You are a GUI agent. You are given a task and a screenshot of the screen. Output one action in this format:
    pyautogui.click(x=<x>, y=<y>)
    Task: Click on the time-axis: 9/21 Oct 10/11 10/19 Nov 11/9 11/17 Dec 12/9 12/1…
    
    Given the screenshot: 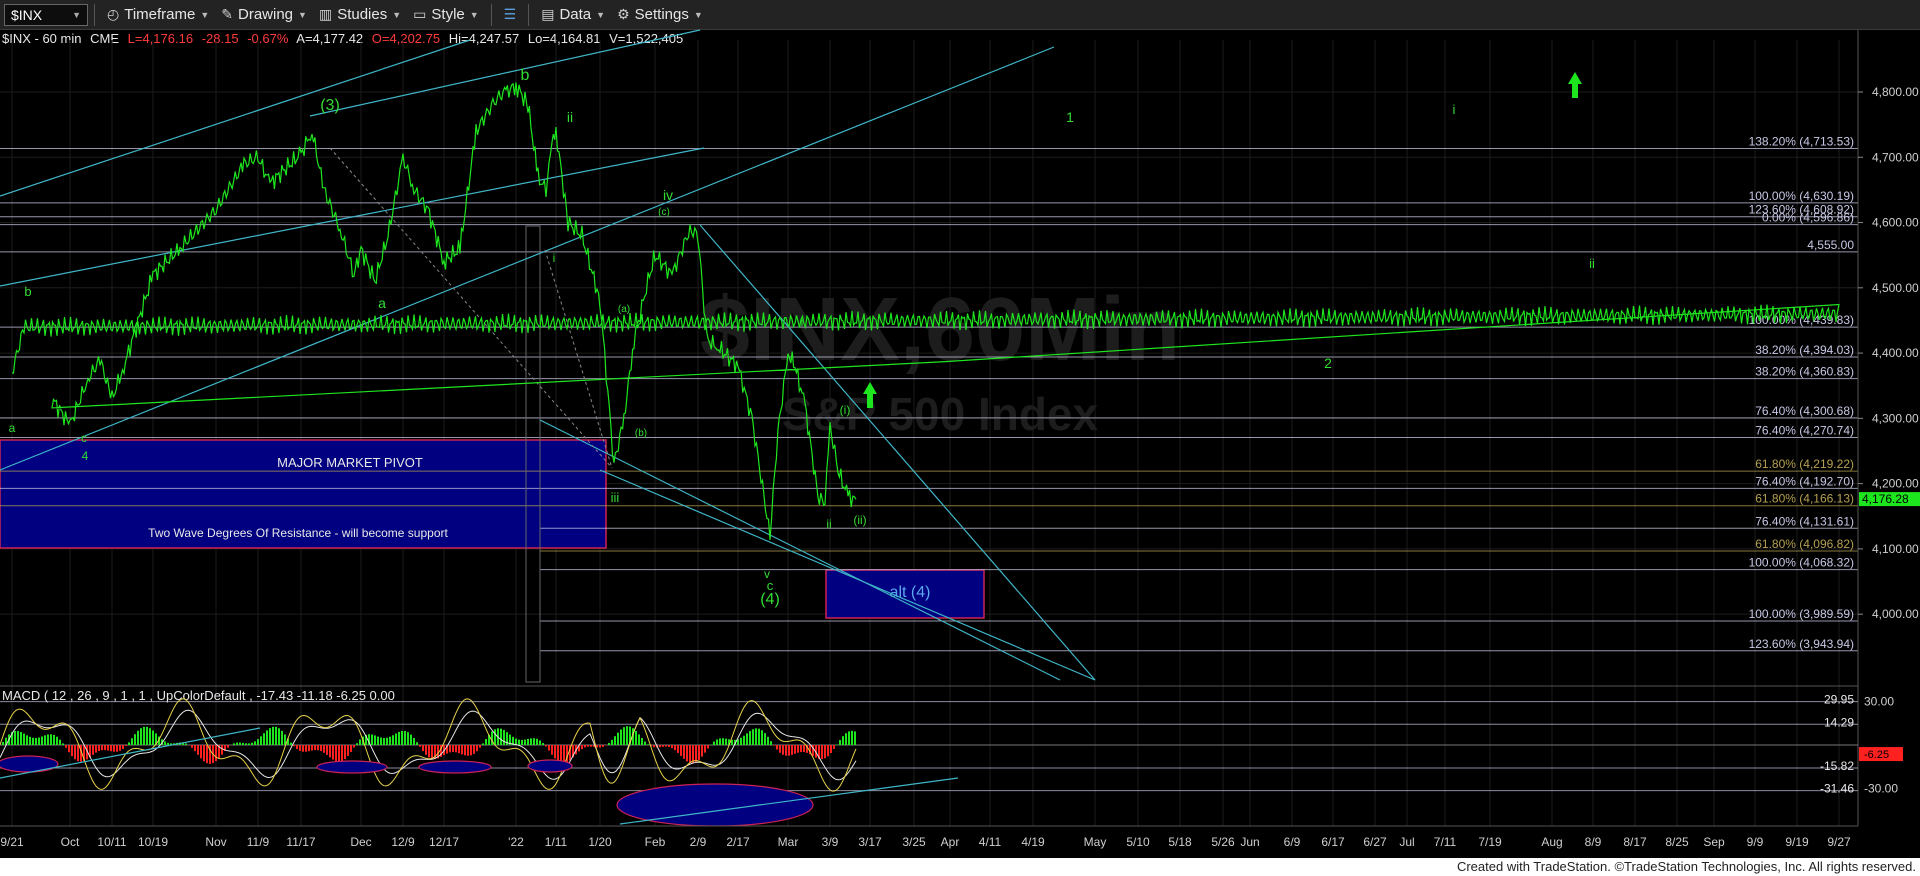 What is the action you would take?
    pyautogui.click(x=960, y=841)
    